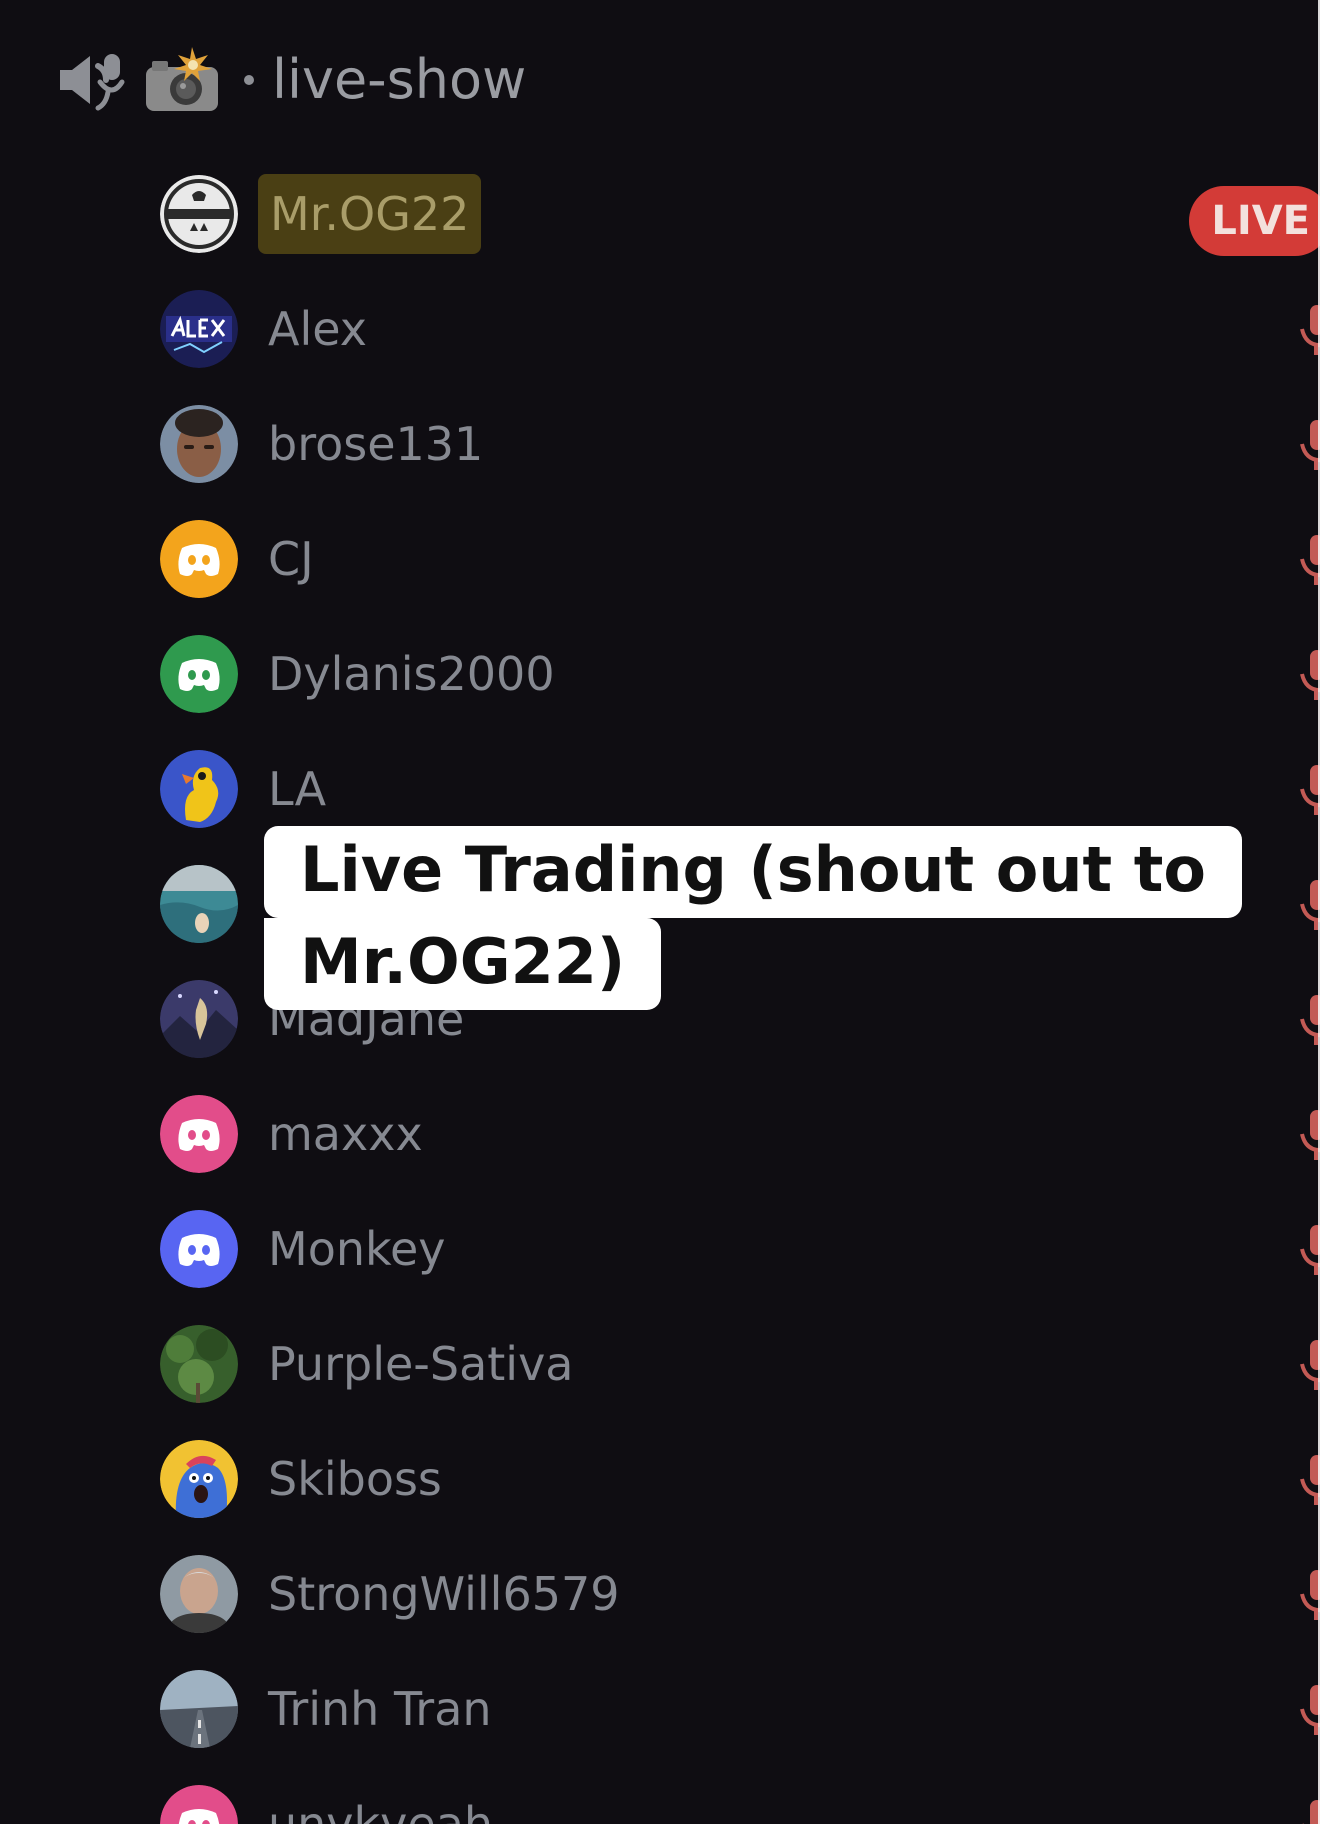 The image size is (1320, 1824). Describe the element at coordinates (297, 788) in the screenshot. I see `user-name: LA` at that location.